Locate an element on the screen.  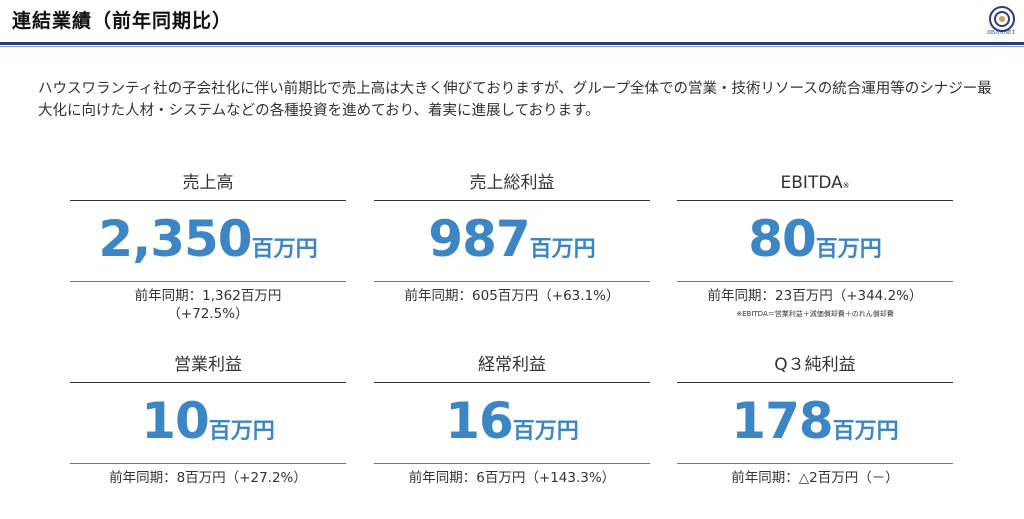
prev-year: 前年同期：8百万円（+27.2%） is located at coordinates (208, 478).